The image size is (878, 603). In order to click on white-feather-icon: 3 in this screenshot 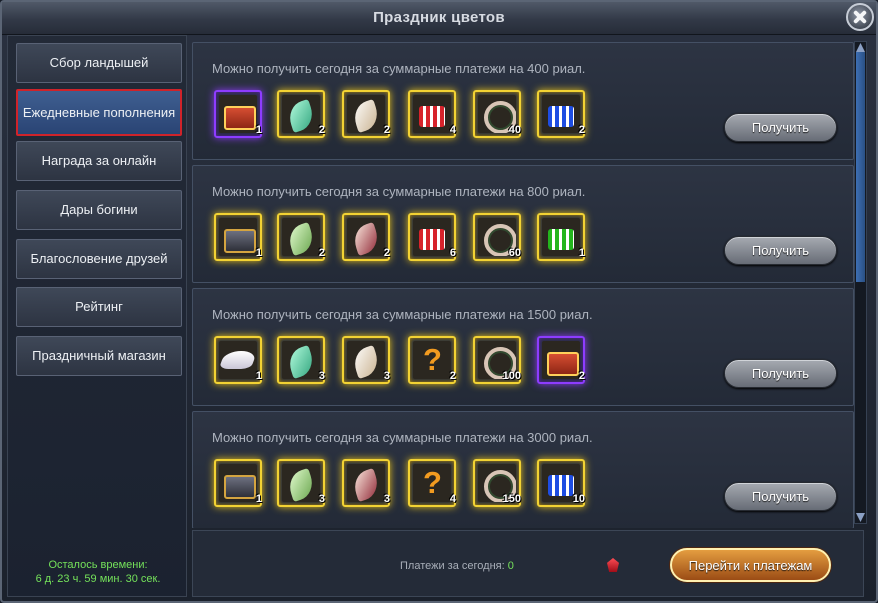, I will do `click(366, 360)`.